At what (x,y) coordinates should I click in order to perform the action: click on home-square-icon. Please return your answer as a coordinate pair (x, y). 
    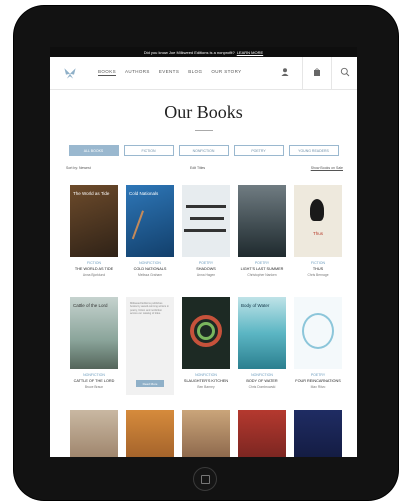
    Looking at the image, I should click on (205, 479).